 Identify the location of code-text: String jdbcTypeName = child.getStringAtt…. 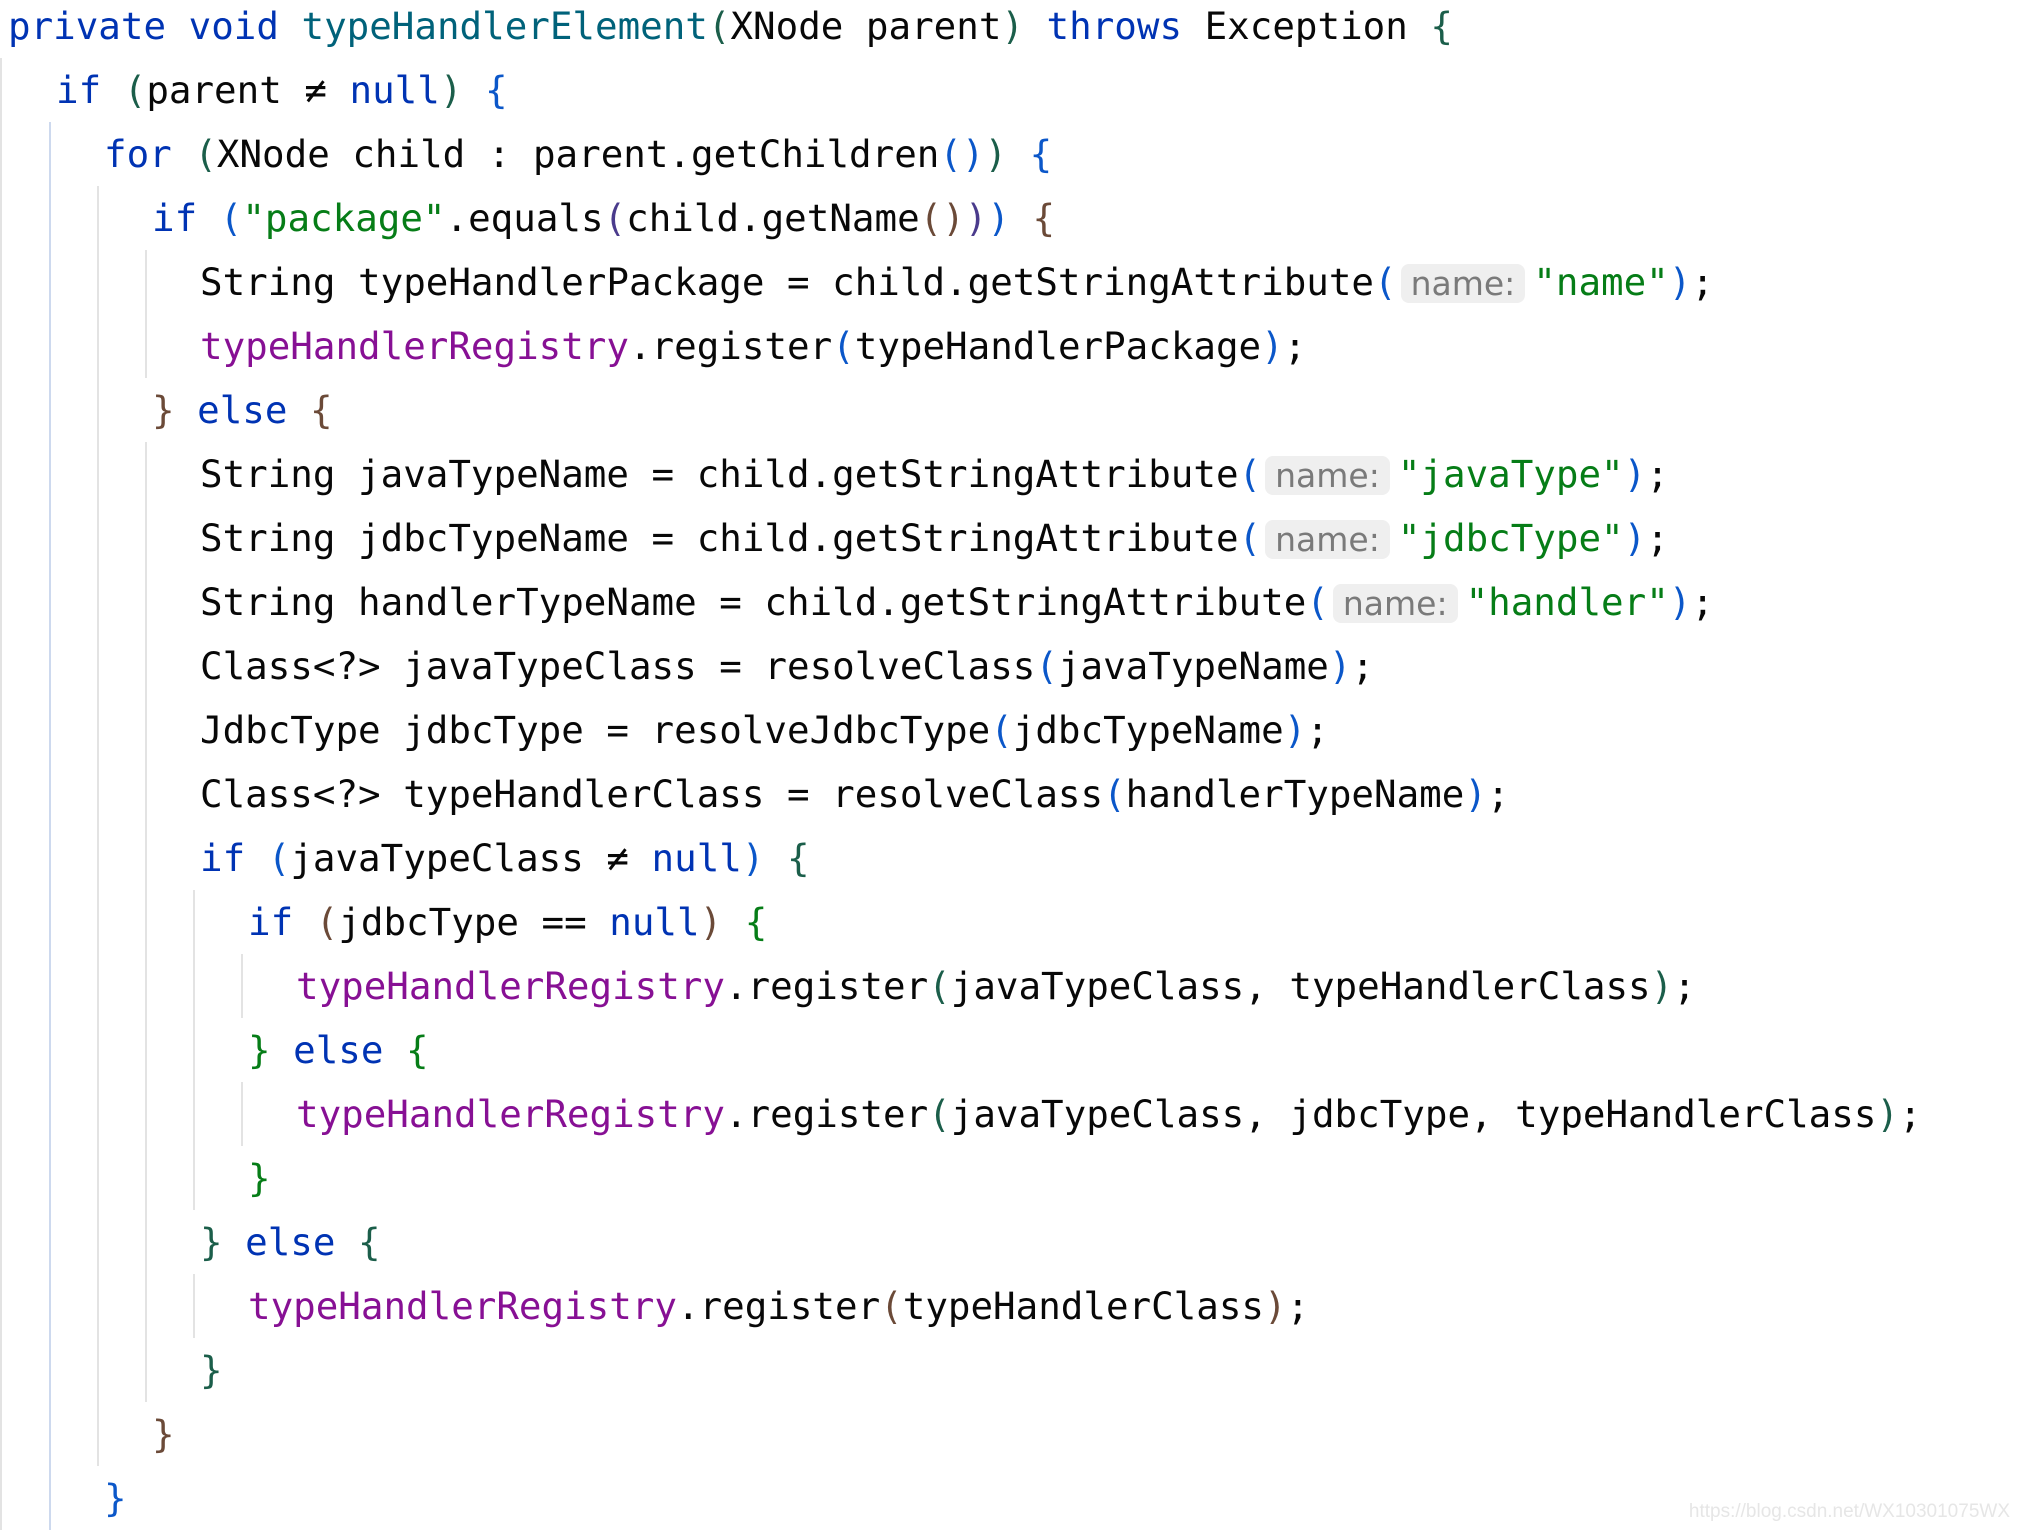
(934, 539).